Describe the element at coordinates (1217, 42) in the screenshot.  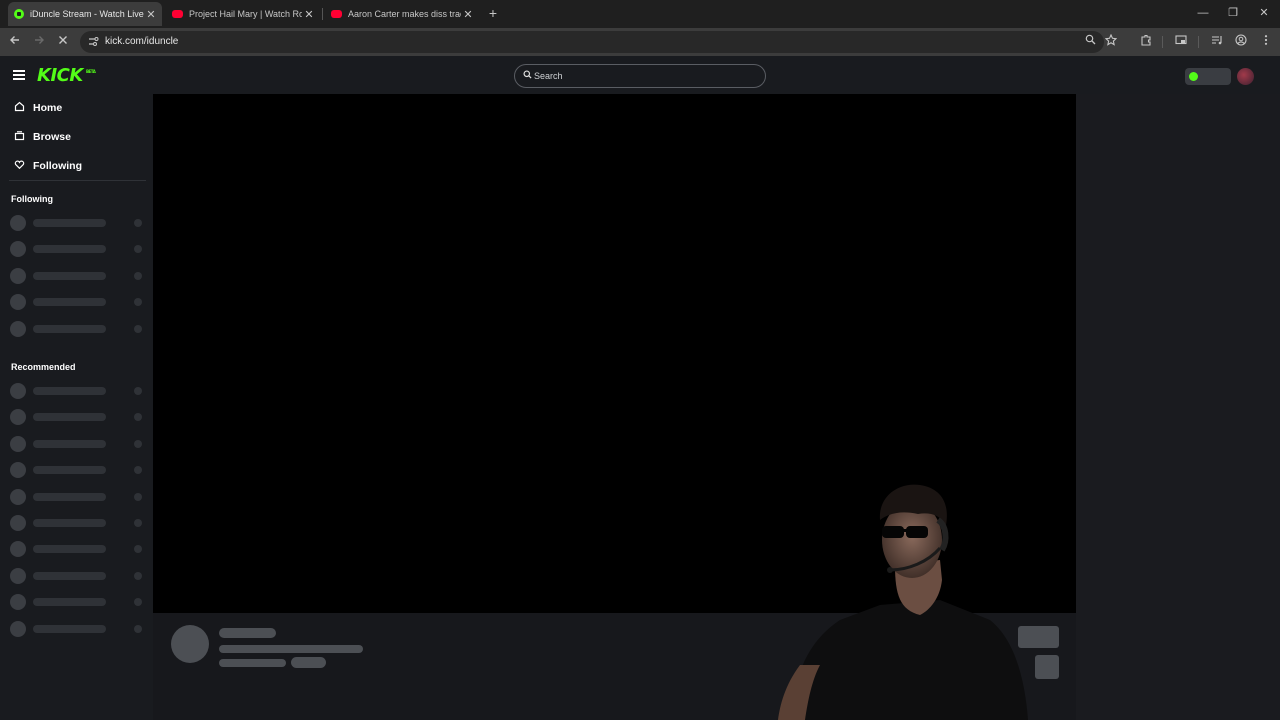
I see `media-controls-icon` at that location.